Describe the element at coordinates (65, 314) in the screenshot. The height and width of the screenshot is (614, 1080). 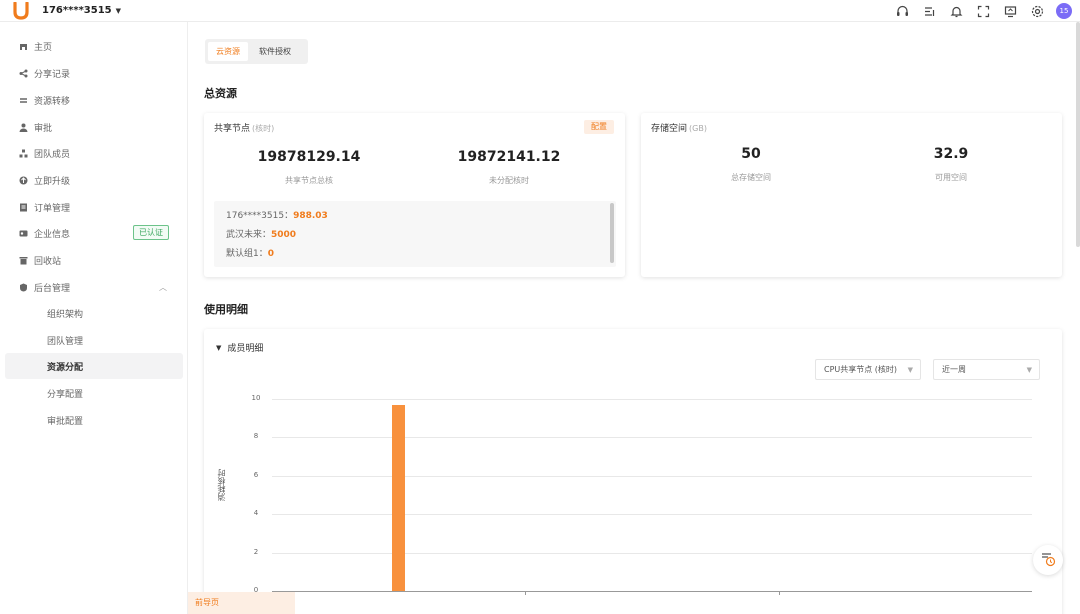
I see `sidebar-item-label: 组织架构` at that location.